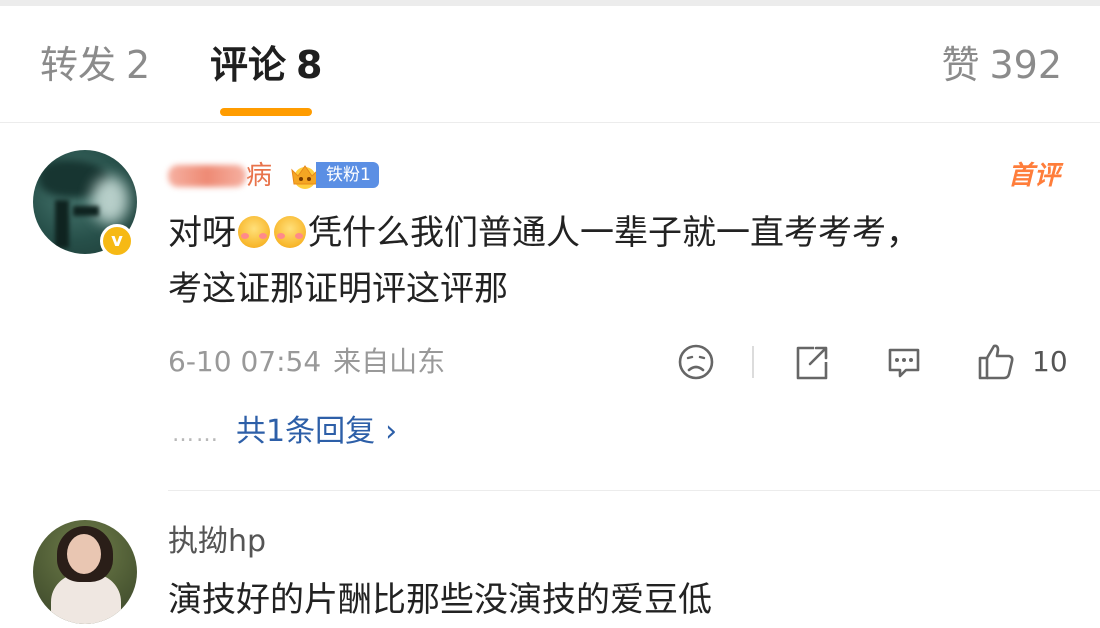  Describe the element at coordinates (389, 361) in the screenshot. I see `comment-location: 来自山东` at that location.